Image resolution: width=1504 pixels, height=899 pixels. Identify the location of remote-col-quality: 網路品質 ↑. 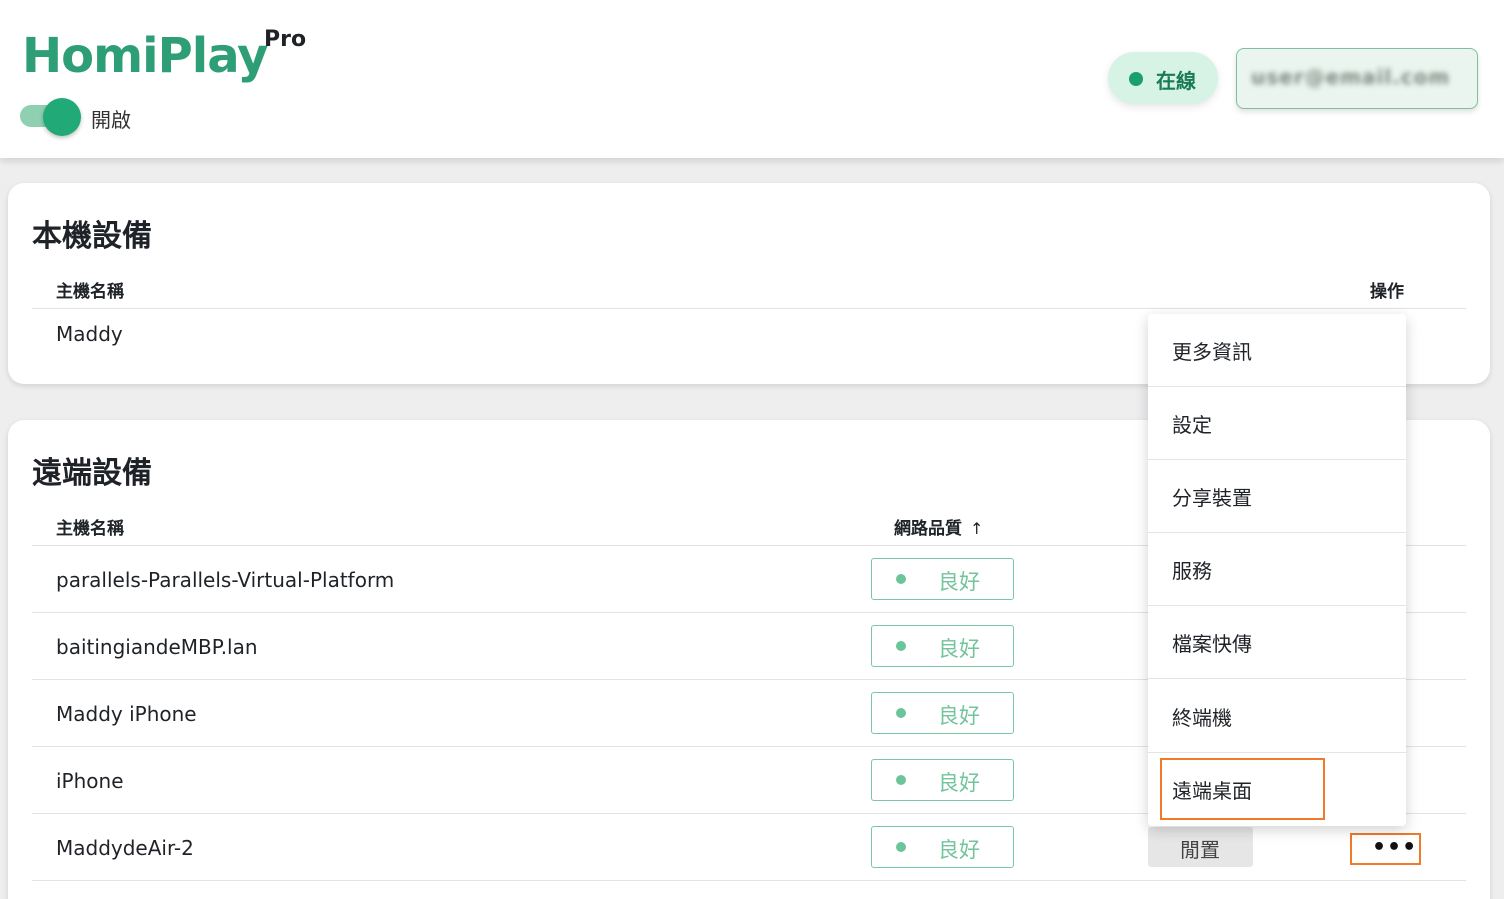
(938, 526).